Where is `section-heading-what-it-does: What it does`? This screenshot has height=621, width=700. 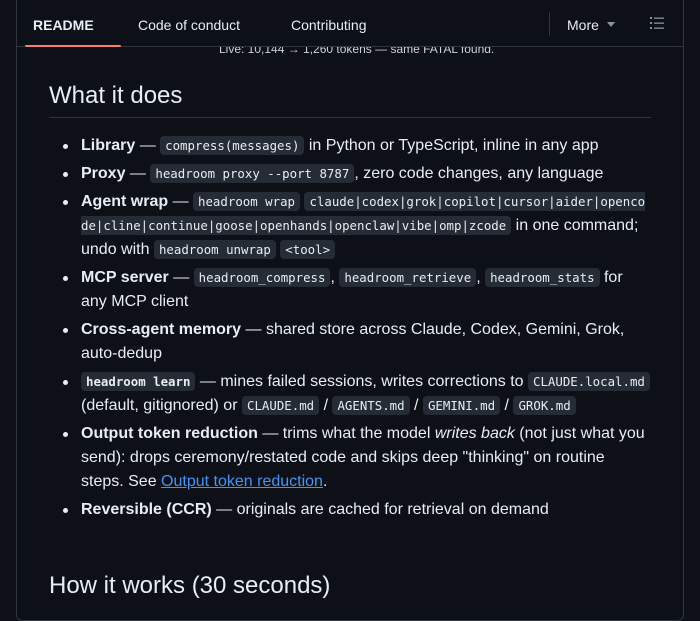 section-heading-what-it-does: What it does is located at coordinates (350, 100).